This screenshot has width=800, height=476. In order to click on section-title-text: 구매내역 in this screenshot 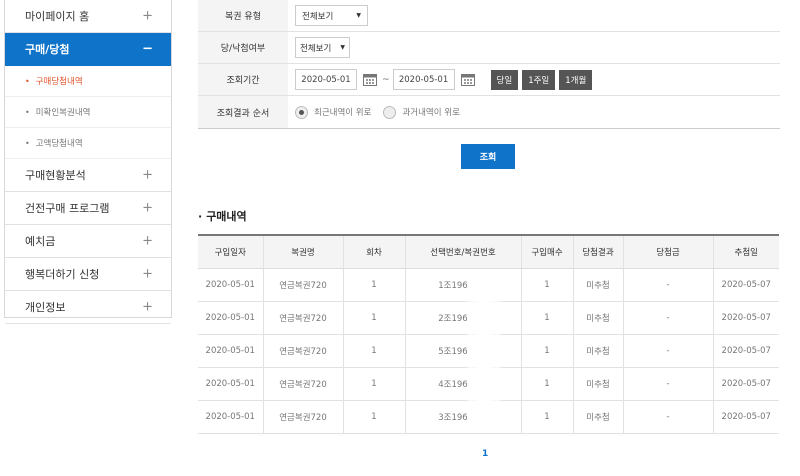, I will do `click(226, 216)`.